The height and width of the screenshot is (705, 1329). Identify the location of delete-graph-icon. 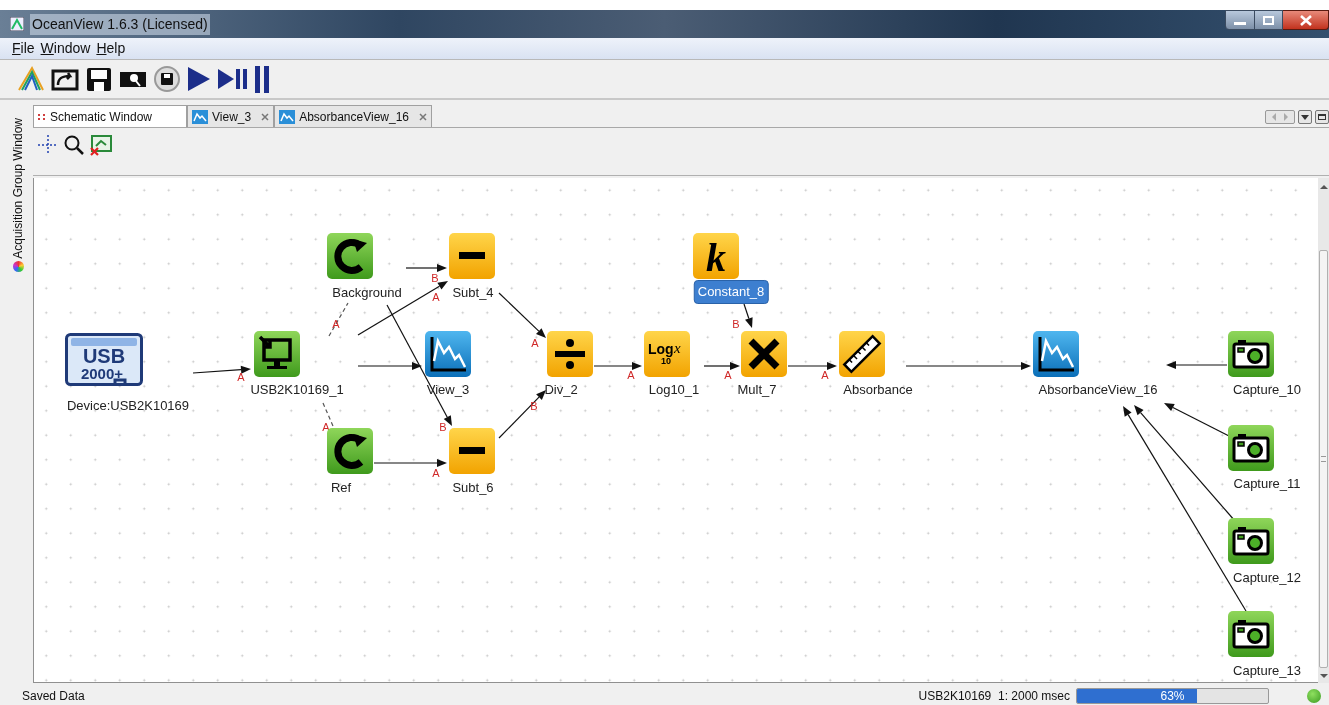
(101, 145).